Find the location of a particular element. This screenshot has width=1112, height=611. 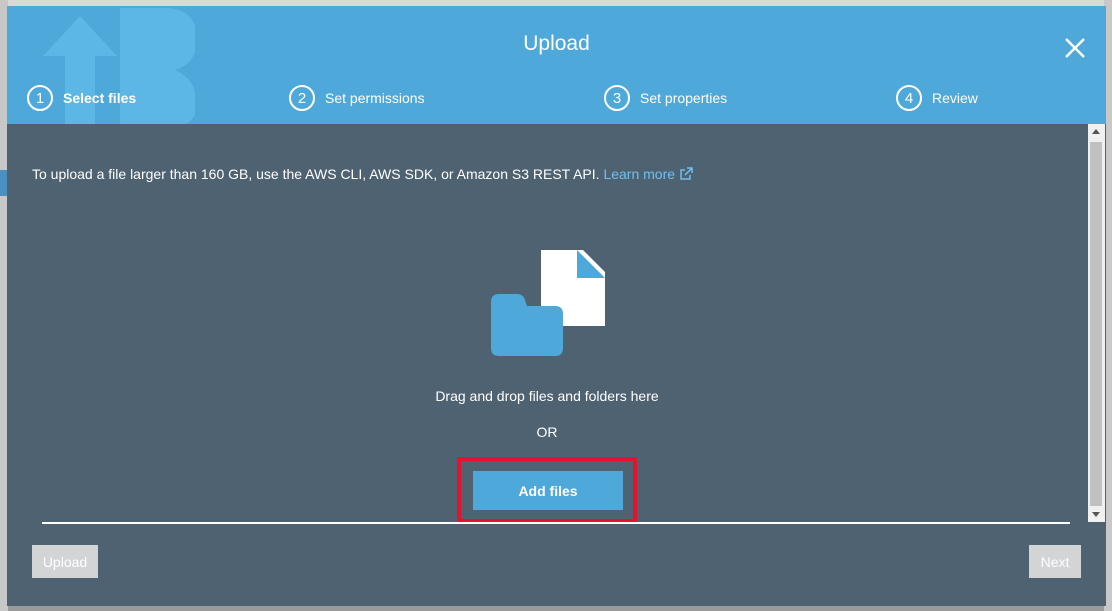

step-number: 4 is located at coordinates (909, 98).